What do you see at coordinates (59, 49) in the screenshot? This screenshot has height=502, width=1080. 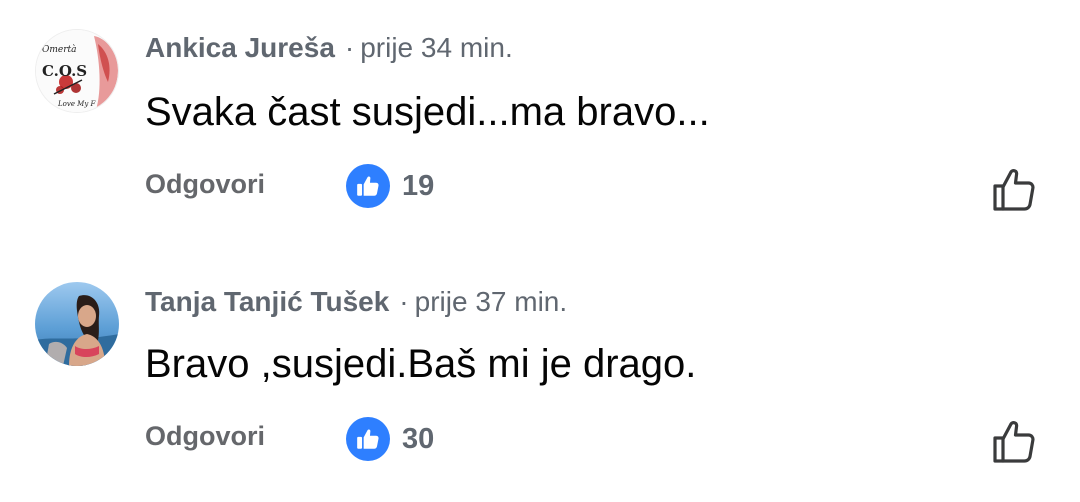 I see `avatar-text-top: Omertà` at bounding box center [59, 49].